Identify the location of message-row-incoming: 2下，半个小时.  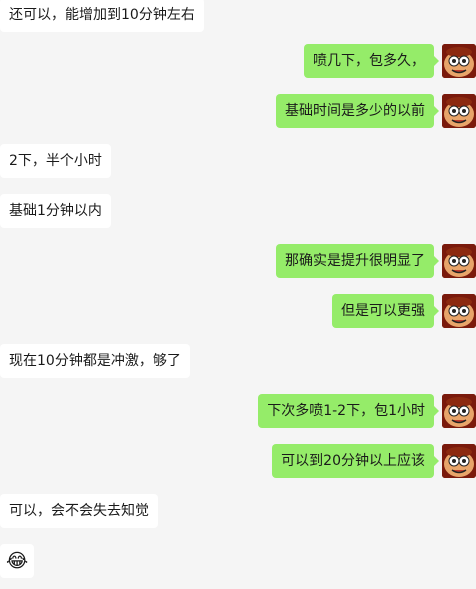
(238, 162).